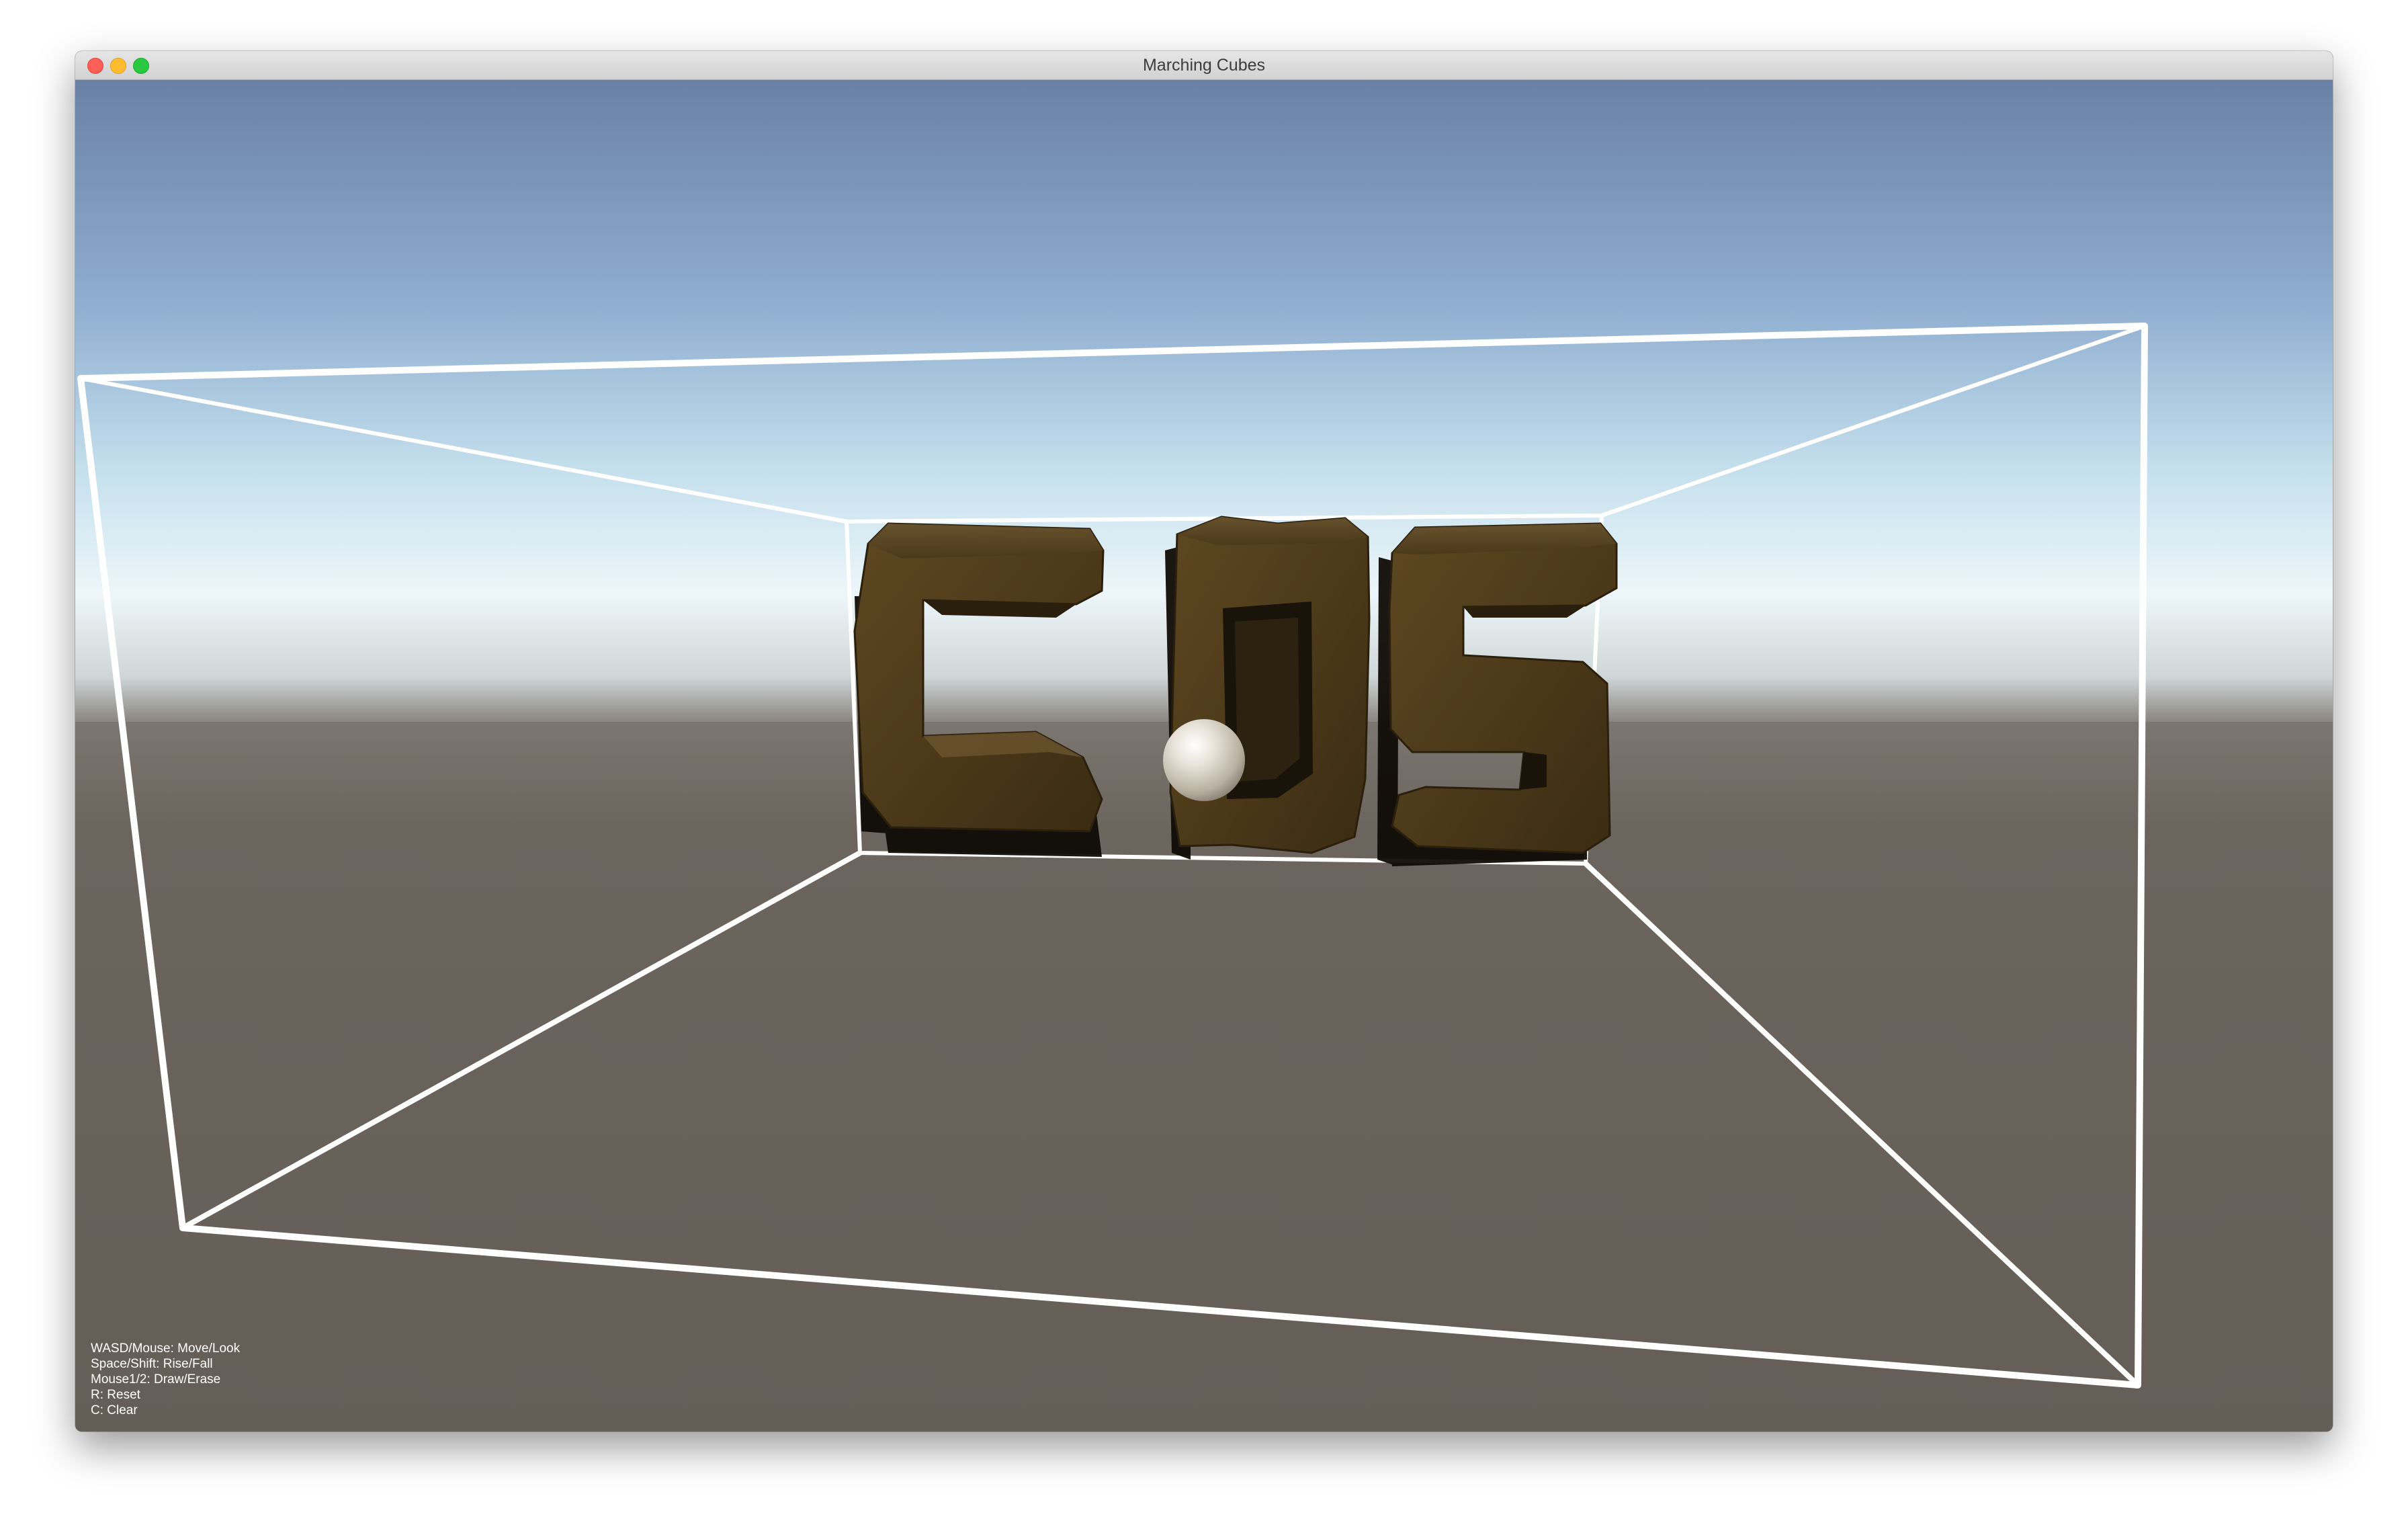 This screenshot has width=2408, height=1531. I want to click on title-bar: Marching Cubes, so click(1204, 65).